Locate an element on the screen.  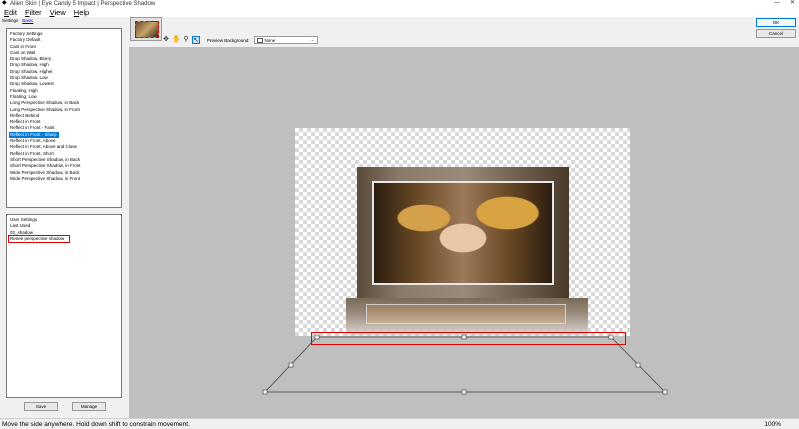
tab-settings: Settings is located at coordinates (10, 20).